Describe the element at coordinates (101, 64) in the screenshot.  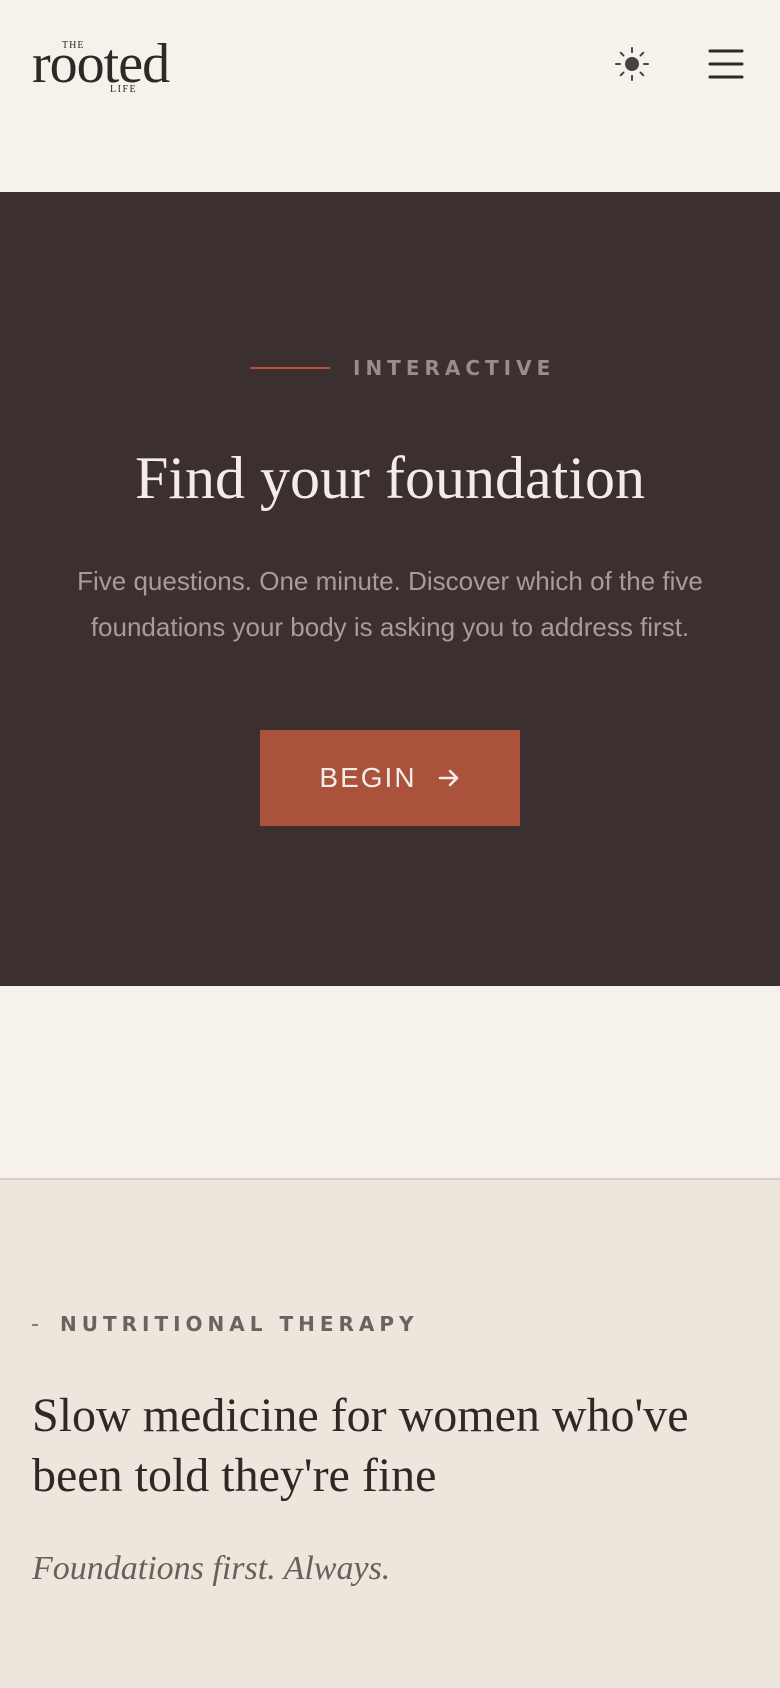
I see `logo-name-text: rooted` at that location.